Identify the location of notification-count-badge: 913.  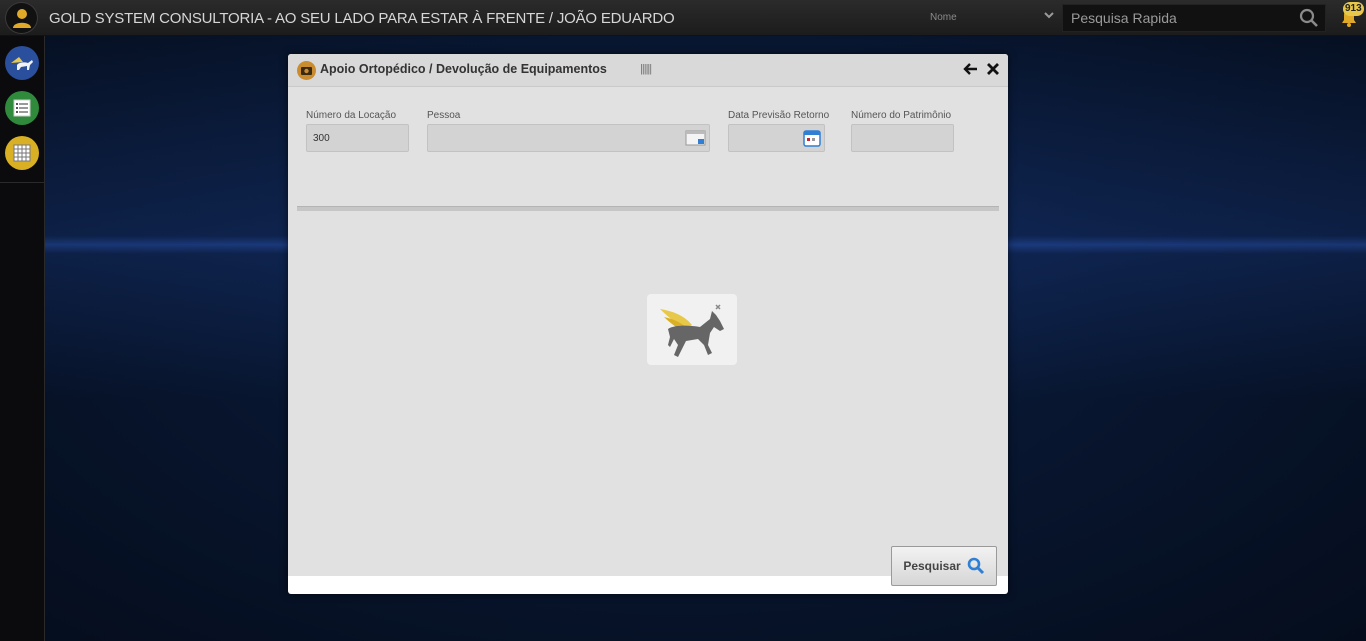
(1353, 9).